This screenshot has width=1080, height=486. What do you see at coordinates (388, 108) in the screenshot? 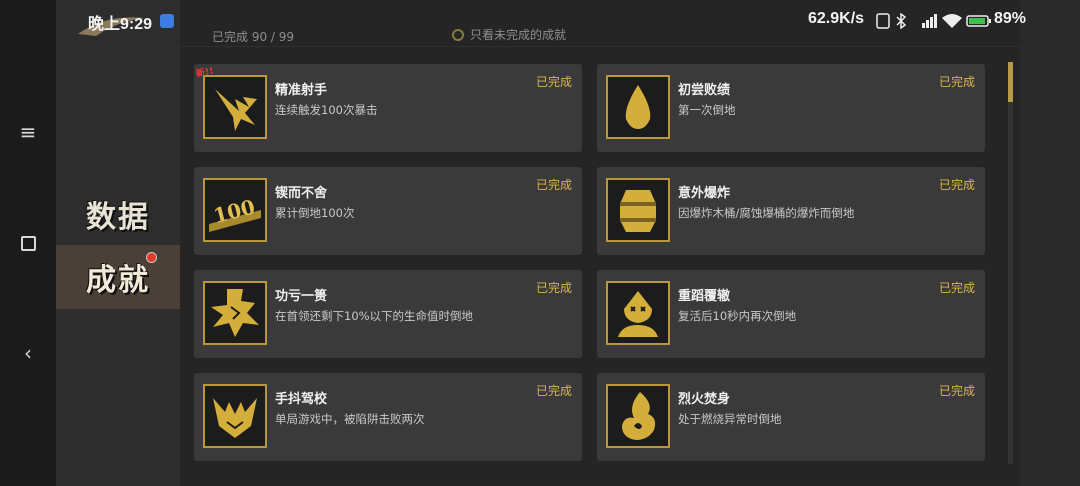
I see `achievement-card: 新!! 精准射手 连续触发100次暴击 已完成` at bounding box center [388, 108].